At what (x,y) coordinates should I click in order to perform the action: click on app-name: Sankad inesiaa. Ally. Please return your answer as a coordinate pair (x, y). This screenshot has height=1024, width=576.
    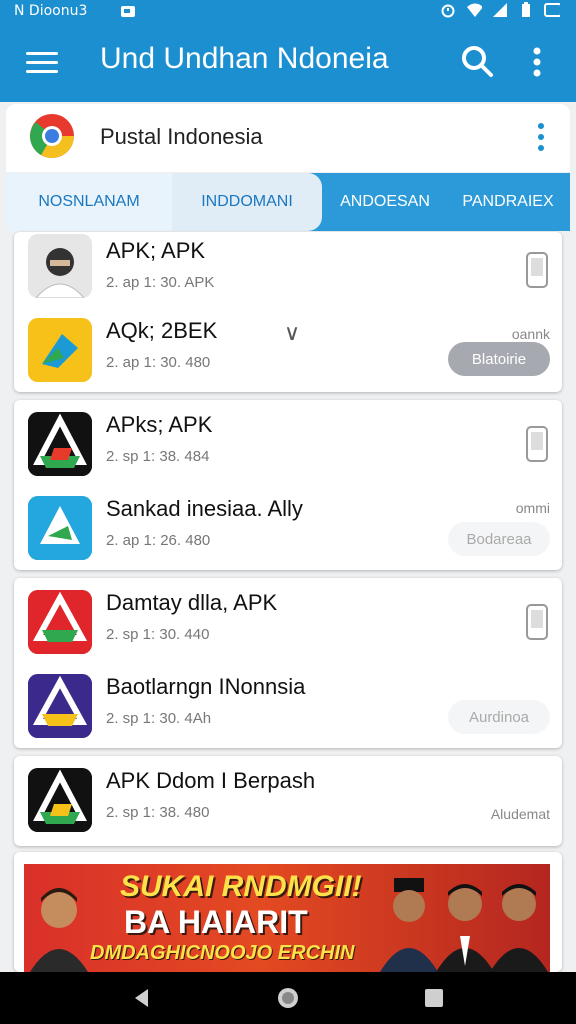
    Looking at the image, I should click on (204, 508).